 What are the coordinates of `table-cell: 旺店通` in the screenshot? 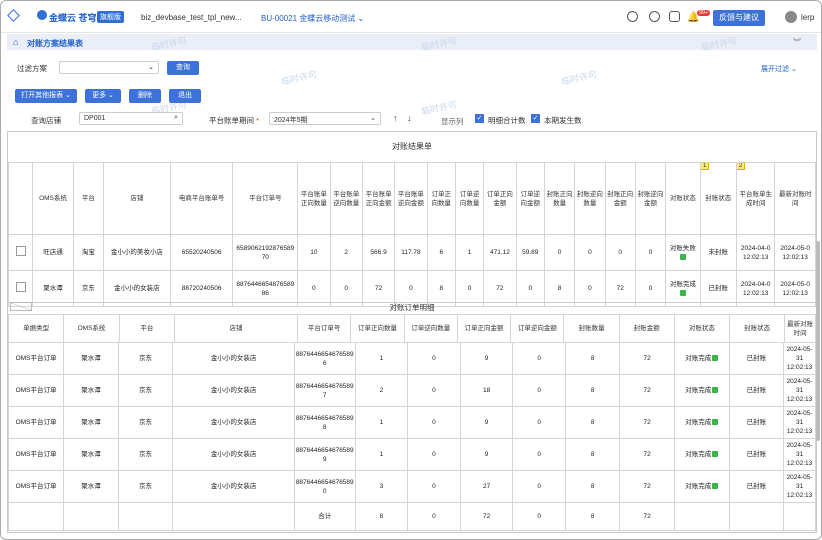 It's located at (53, 252).